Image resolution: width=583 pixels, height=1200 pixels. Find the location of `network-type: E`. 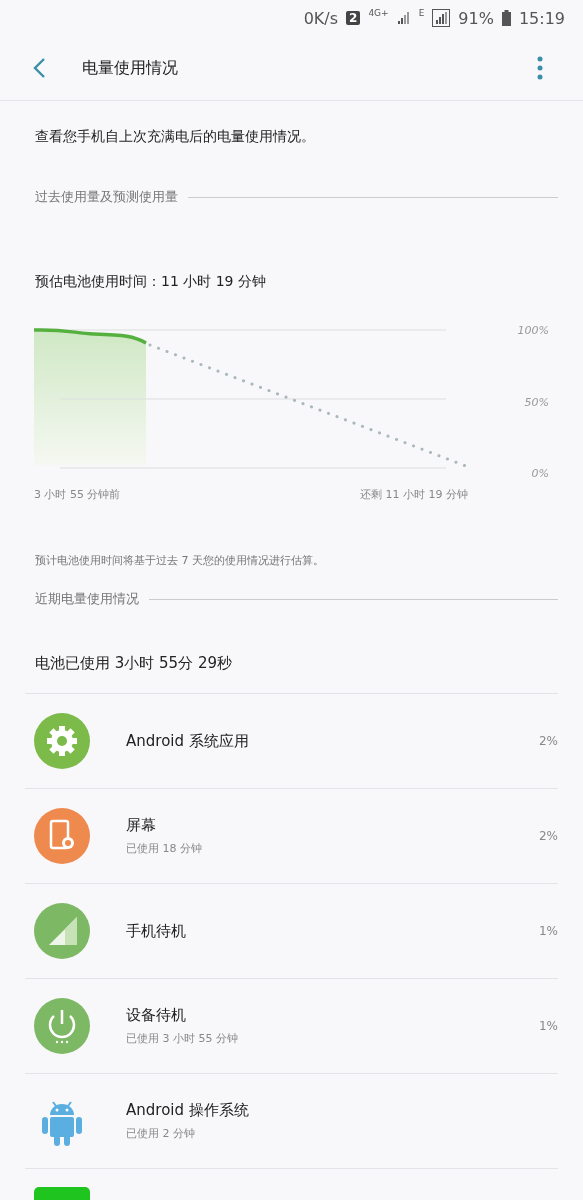

network-type: E is located at coordinates (421, 13).